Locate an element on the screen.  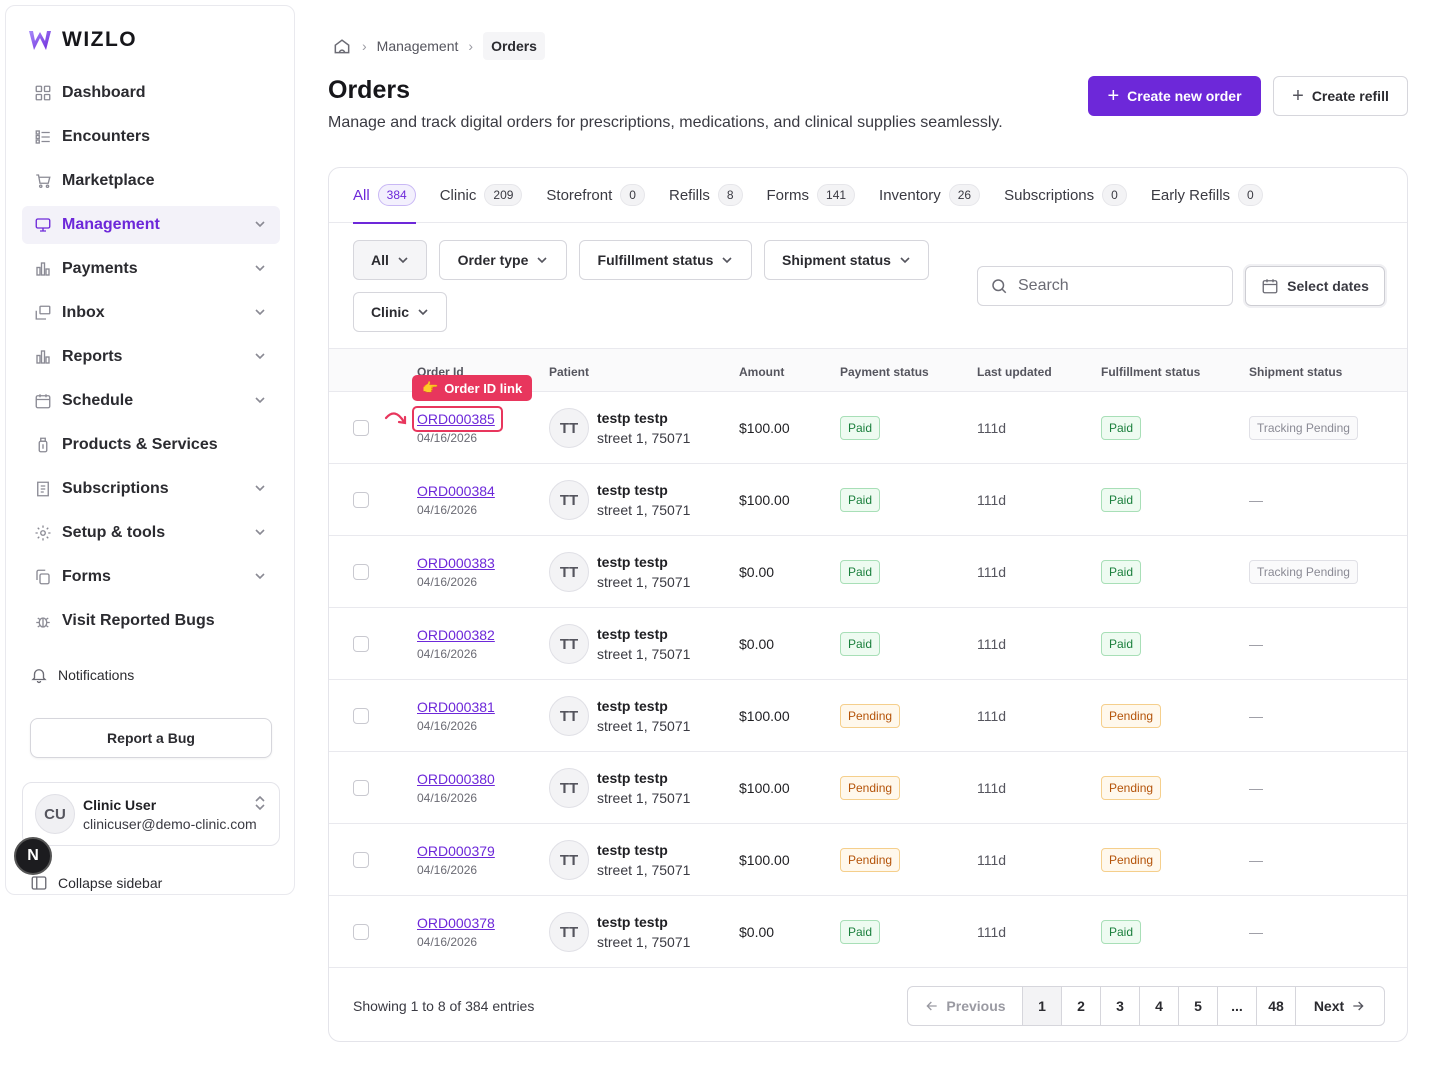
shipment-status-dropdown: Shipment status is located at coordinates (846, 260).